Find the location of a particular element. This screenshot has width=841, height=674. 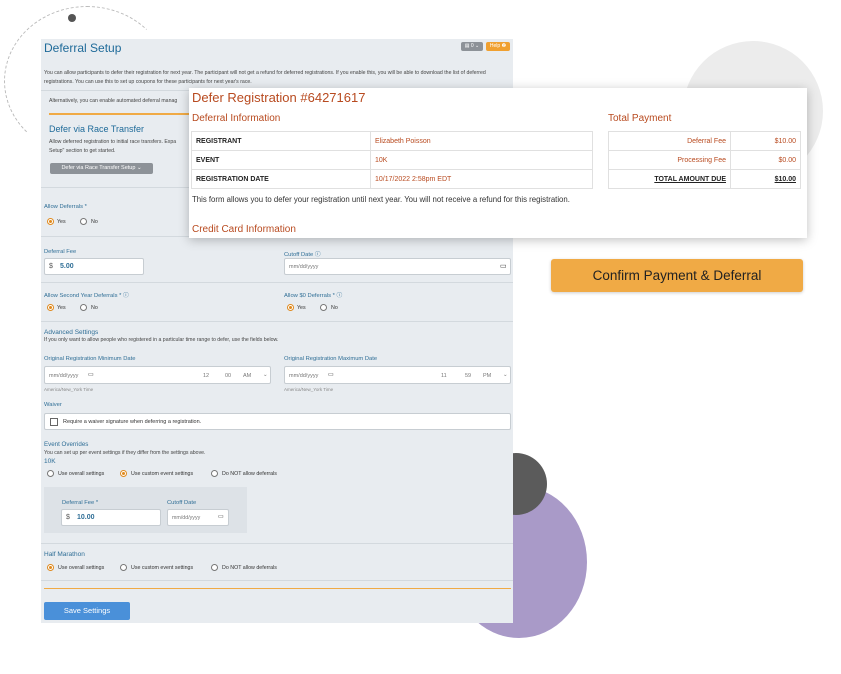

cutoff-date-input: mm/dd/yyyy ▭ is located at coordinates (397, 266).